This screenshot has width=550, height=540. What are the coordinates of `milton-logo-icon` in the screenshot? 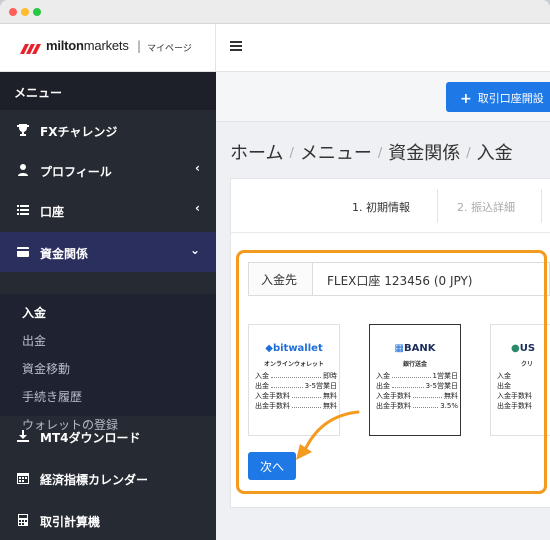 It's located at (30, 49).